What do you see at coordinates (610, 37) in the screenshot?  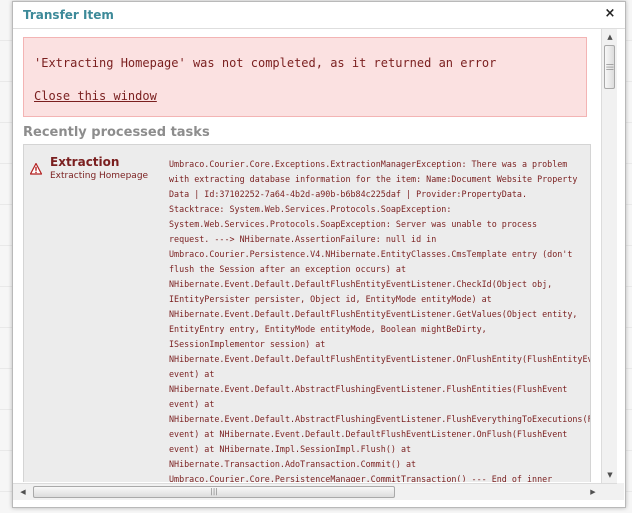 I see `scroll-up-icon: ▲` at bounding box center [610, 37].